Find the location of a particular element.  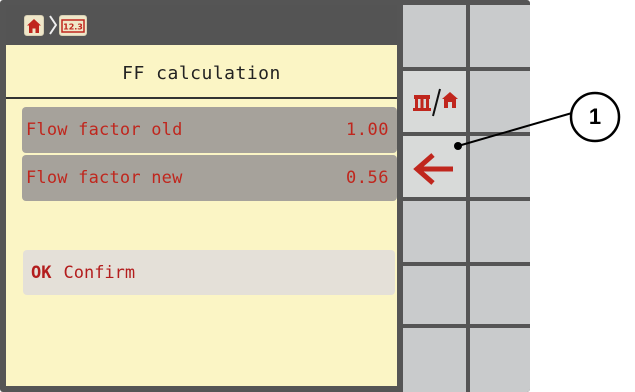

callout-leader-line is located at coordinates (513, 131).